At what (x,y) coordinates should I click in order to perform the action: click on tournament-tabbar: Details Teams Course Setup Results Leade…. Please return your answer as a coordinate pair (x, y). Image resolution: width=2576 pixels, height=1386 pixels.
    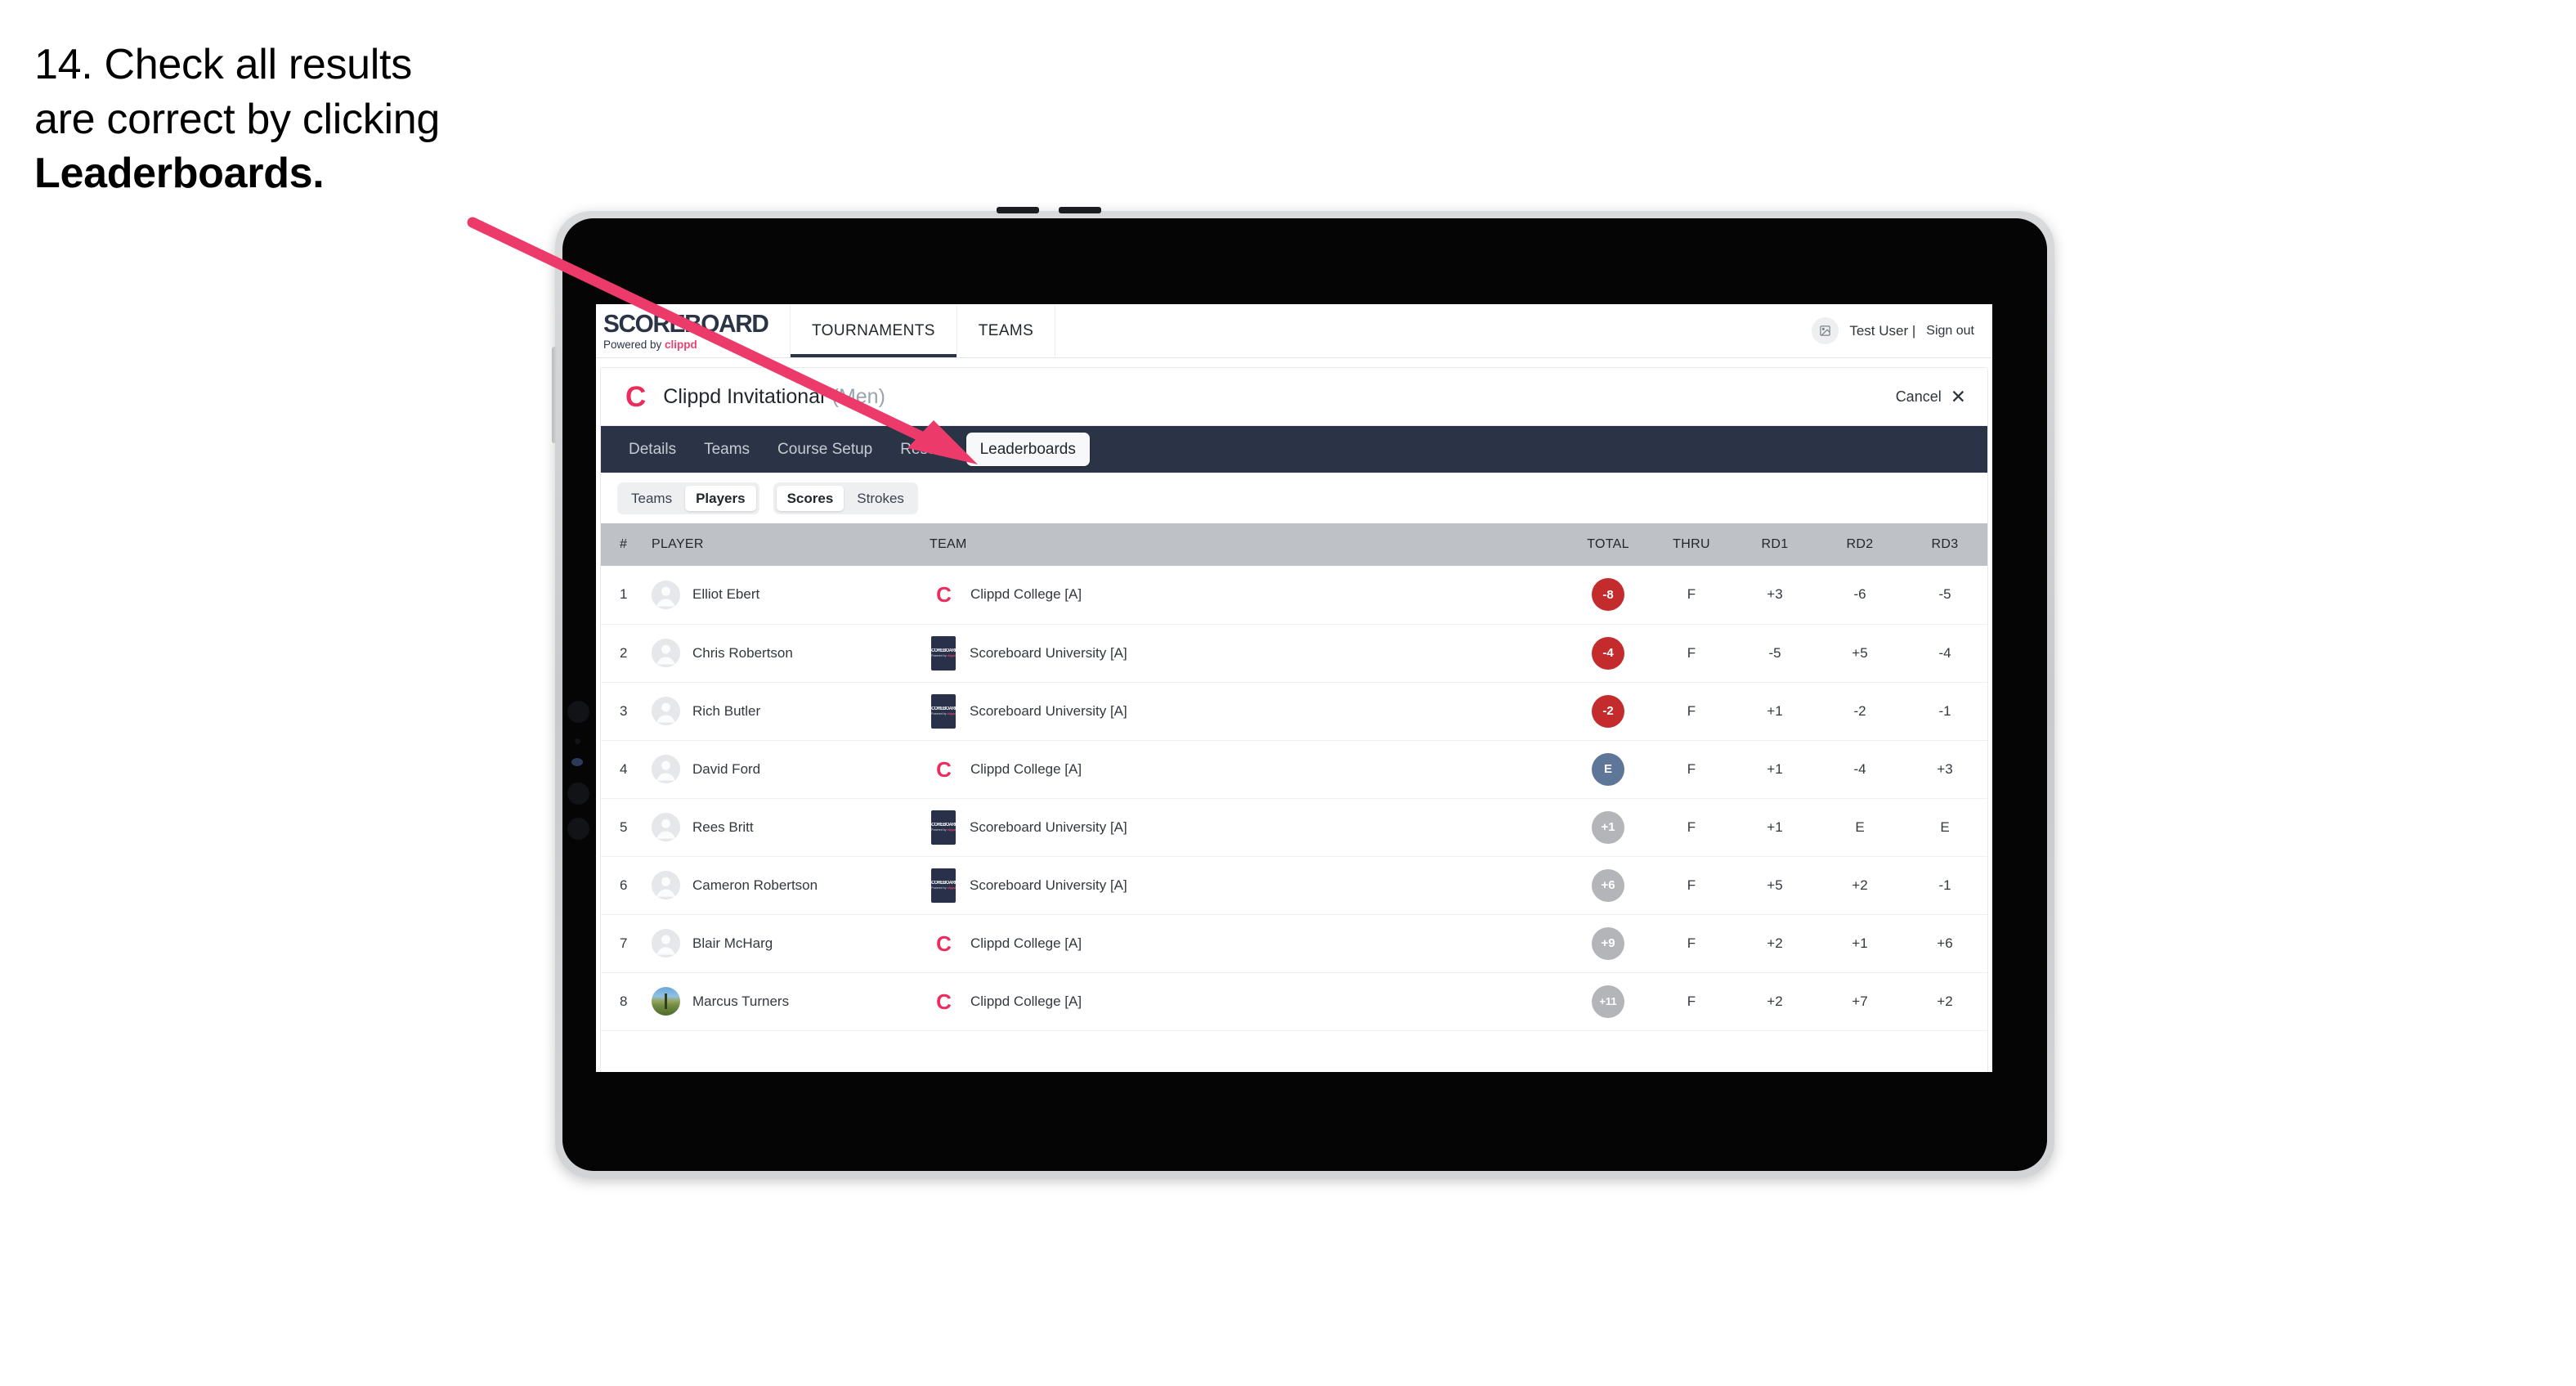
    Looking at the image, I should click on (1294, 449).